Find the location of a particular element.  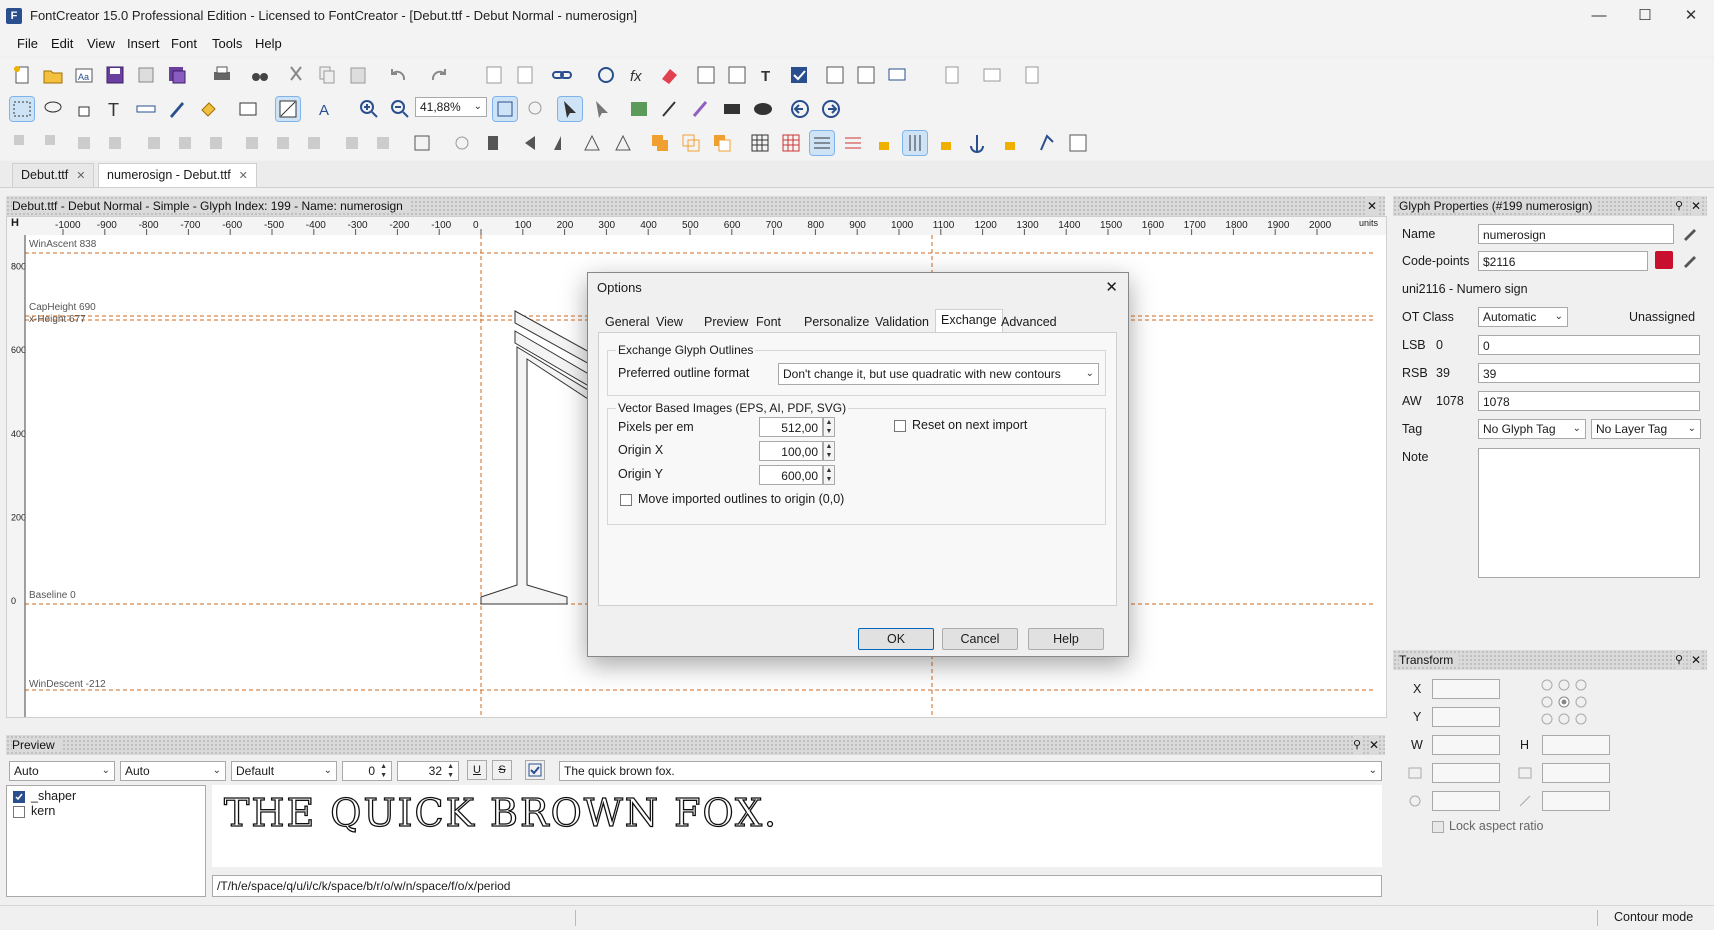

pixels-per-em-input: 512,00 is located at coordinates (791, 427).